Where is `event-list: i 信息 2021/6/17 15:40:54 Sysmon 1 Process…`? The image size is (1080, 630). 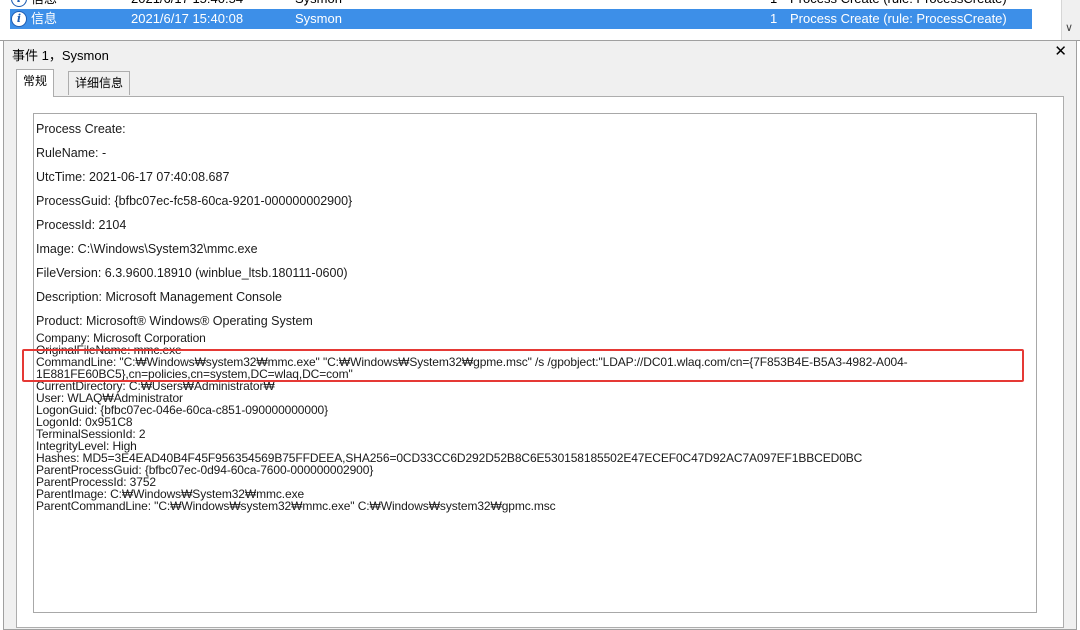
event-list: i 信息 2021/6/17 15:40:54 Sysmon 1 Process… is located at coordinates (540, 20).